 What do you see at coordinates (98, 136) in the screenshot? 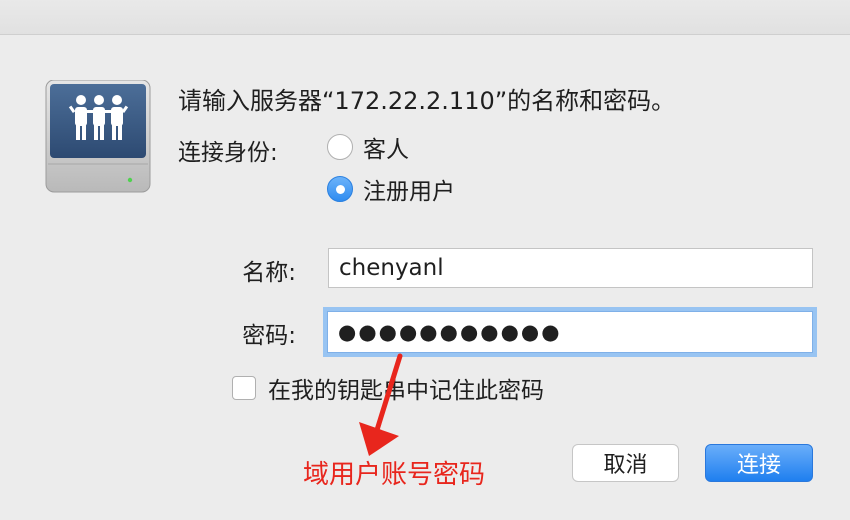
I see `server-people-icon` at bounding box center [98, 136].